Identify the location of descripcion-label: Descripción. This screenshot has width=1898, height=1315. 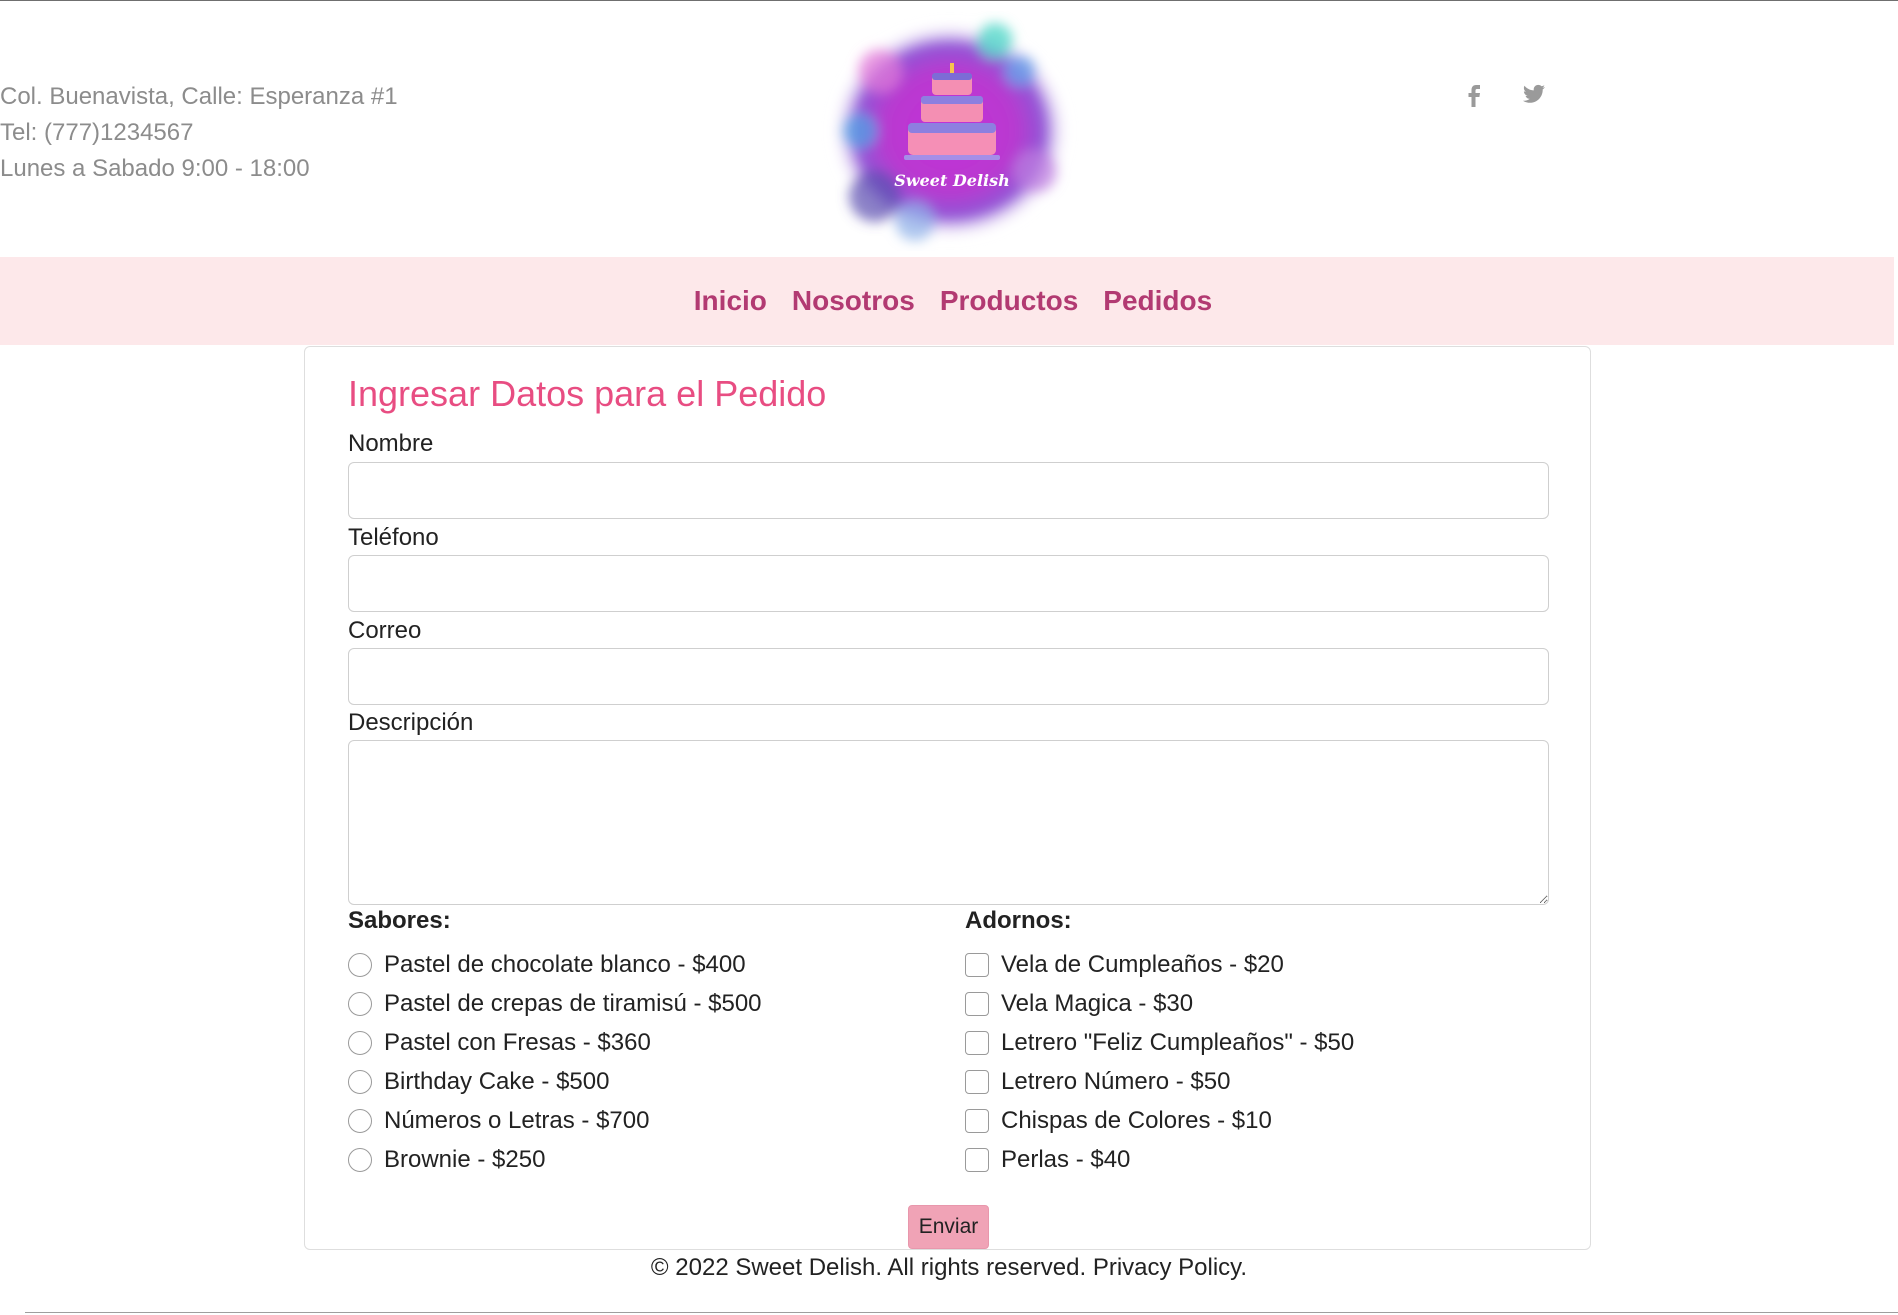
(411, 722).